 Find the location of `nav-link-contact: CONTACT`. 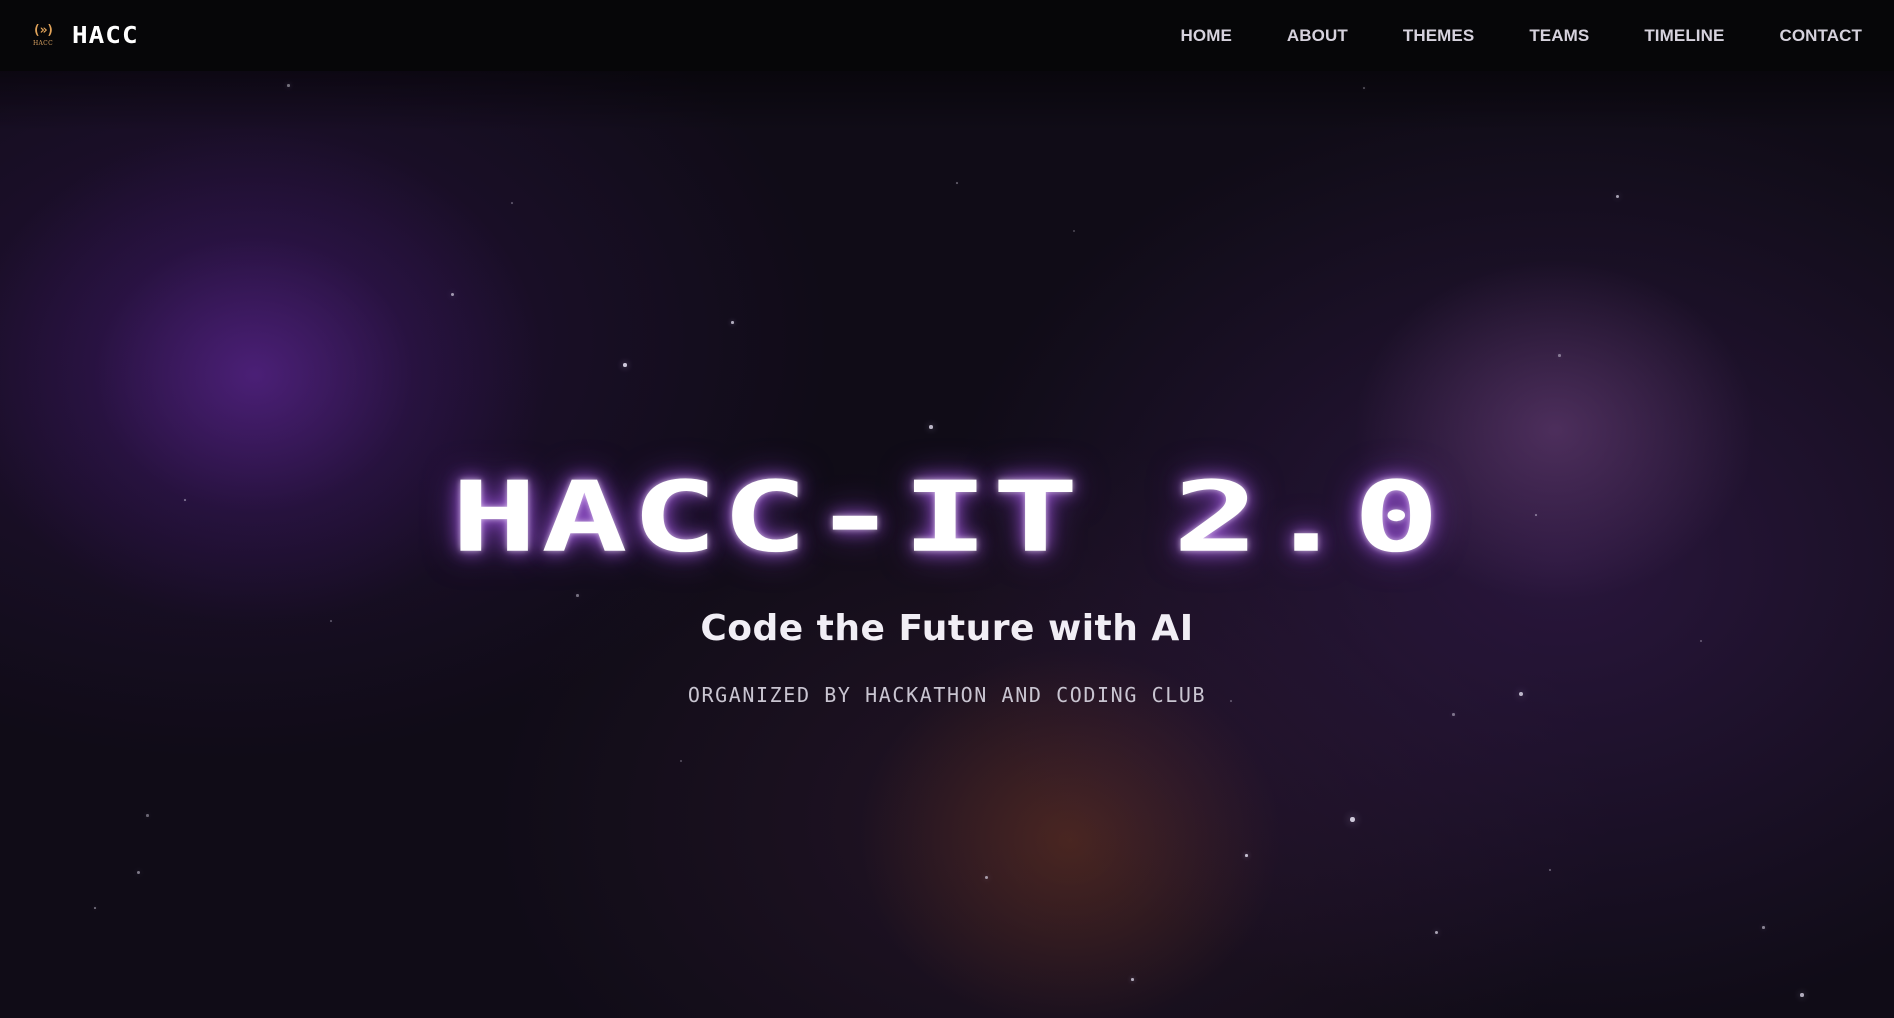

nav-link-contact: CONTACT is located at coordinates (1820, 36).